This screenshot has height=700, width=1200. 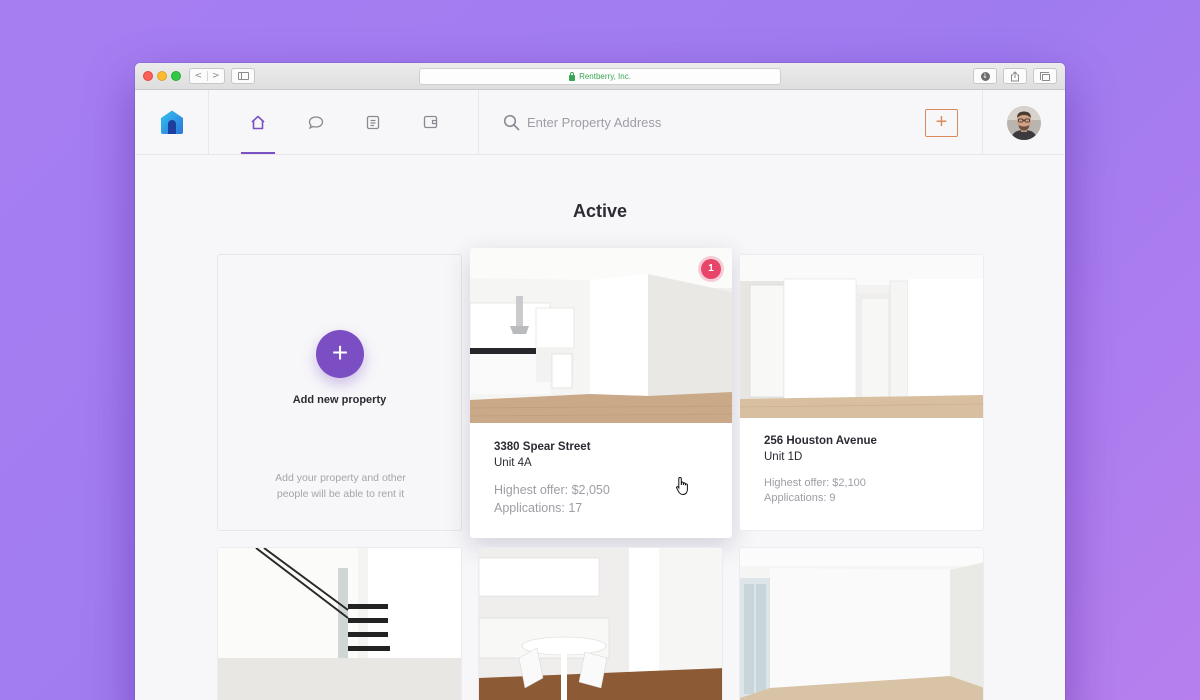 I want to click on user-avatar, so click(x=1024, y=123).